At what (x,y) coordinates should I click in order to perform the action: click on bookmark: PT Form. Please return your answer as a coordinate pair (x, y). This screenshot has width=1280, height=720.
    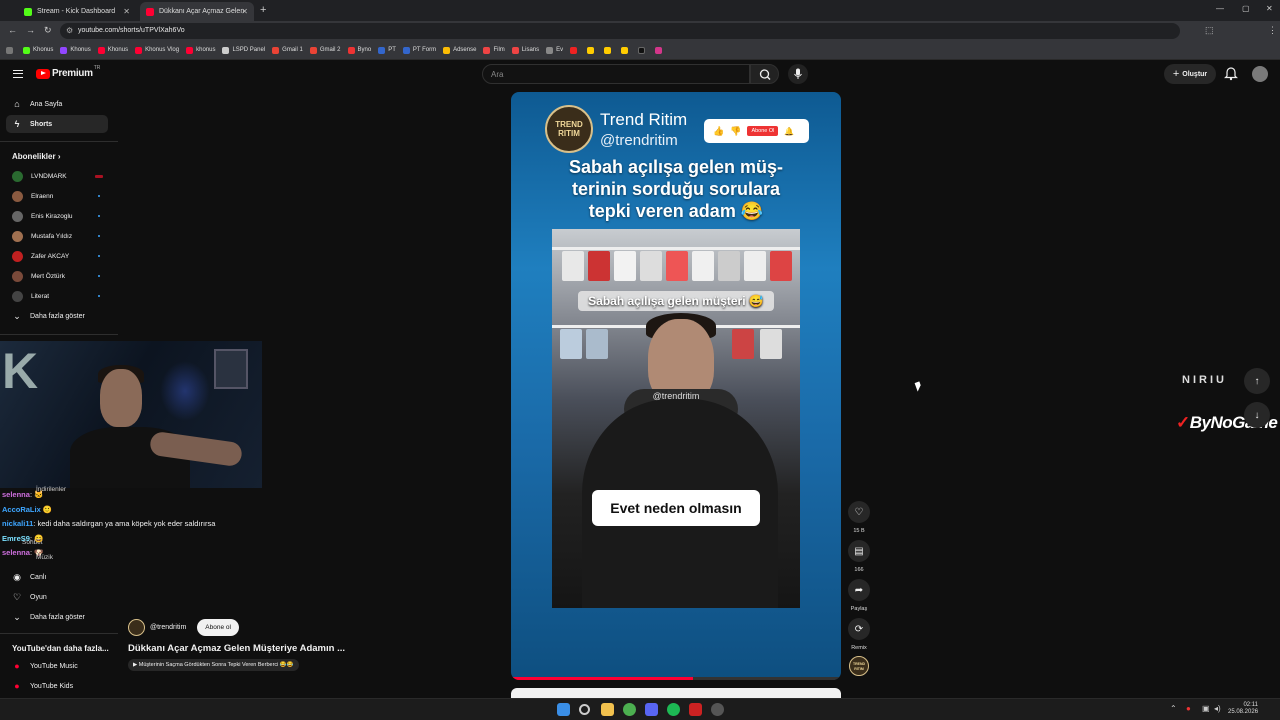
    Looking at the image, I should click on (419, 50).